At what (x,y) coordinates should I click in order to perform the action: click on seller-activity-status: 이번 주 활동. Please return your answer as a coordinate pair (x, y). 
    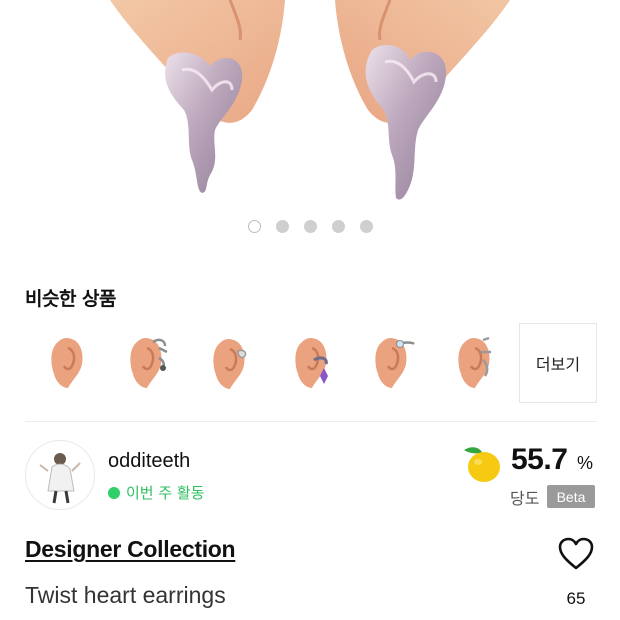
    Looking at the image, I should click on (156, 492).